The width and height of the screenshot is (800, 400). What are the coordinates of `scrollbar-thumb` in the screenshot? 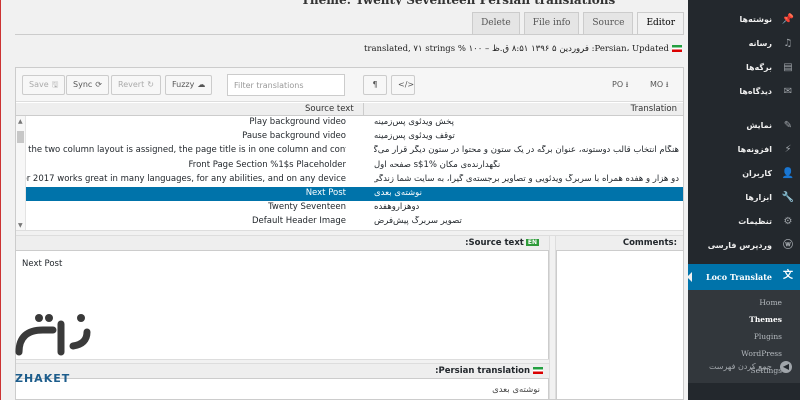 It's located at (20, 137).